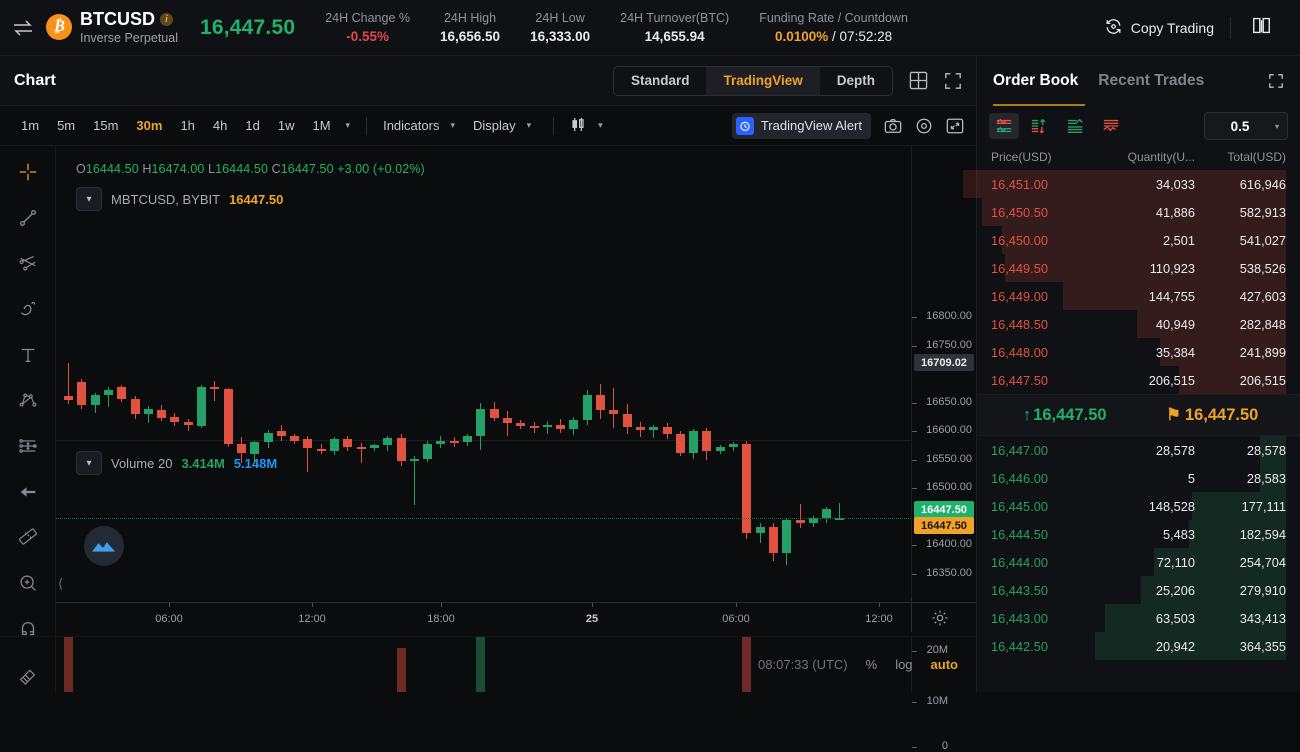  What do you see at coordinates (1178, 240) in the screenshot?
I see `row-quantity: 2,501` at bounding box center [1178, 240].